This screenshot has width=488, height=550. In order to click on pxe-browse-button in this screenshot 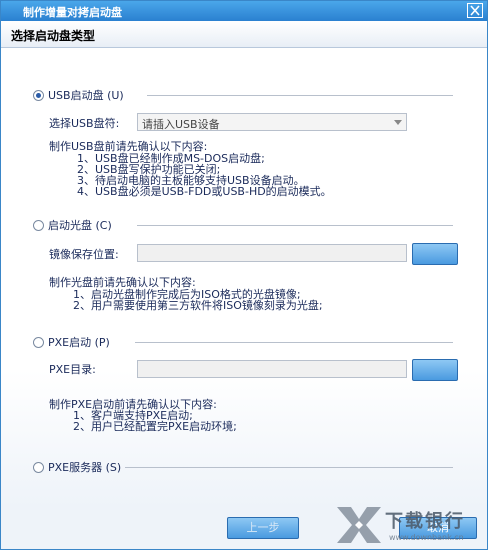, I will do `click(435, 370)`.